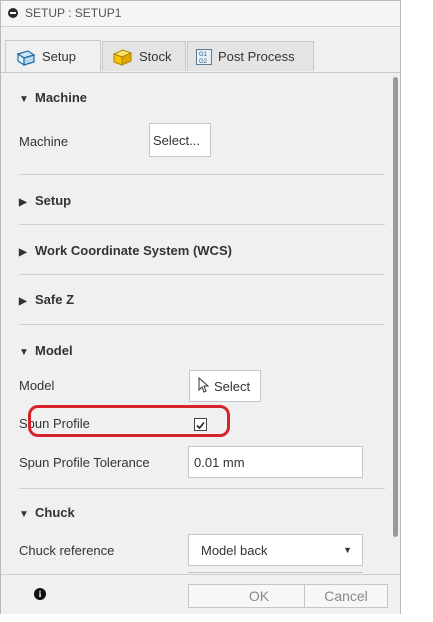  Describe the element at coordinates (25, 57) in the screenshot. I see `setup-icon` at that location.